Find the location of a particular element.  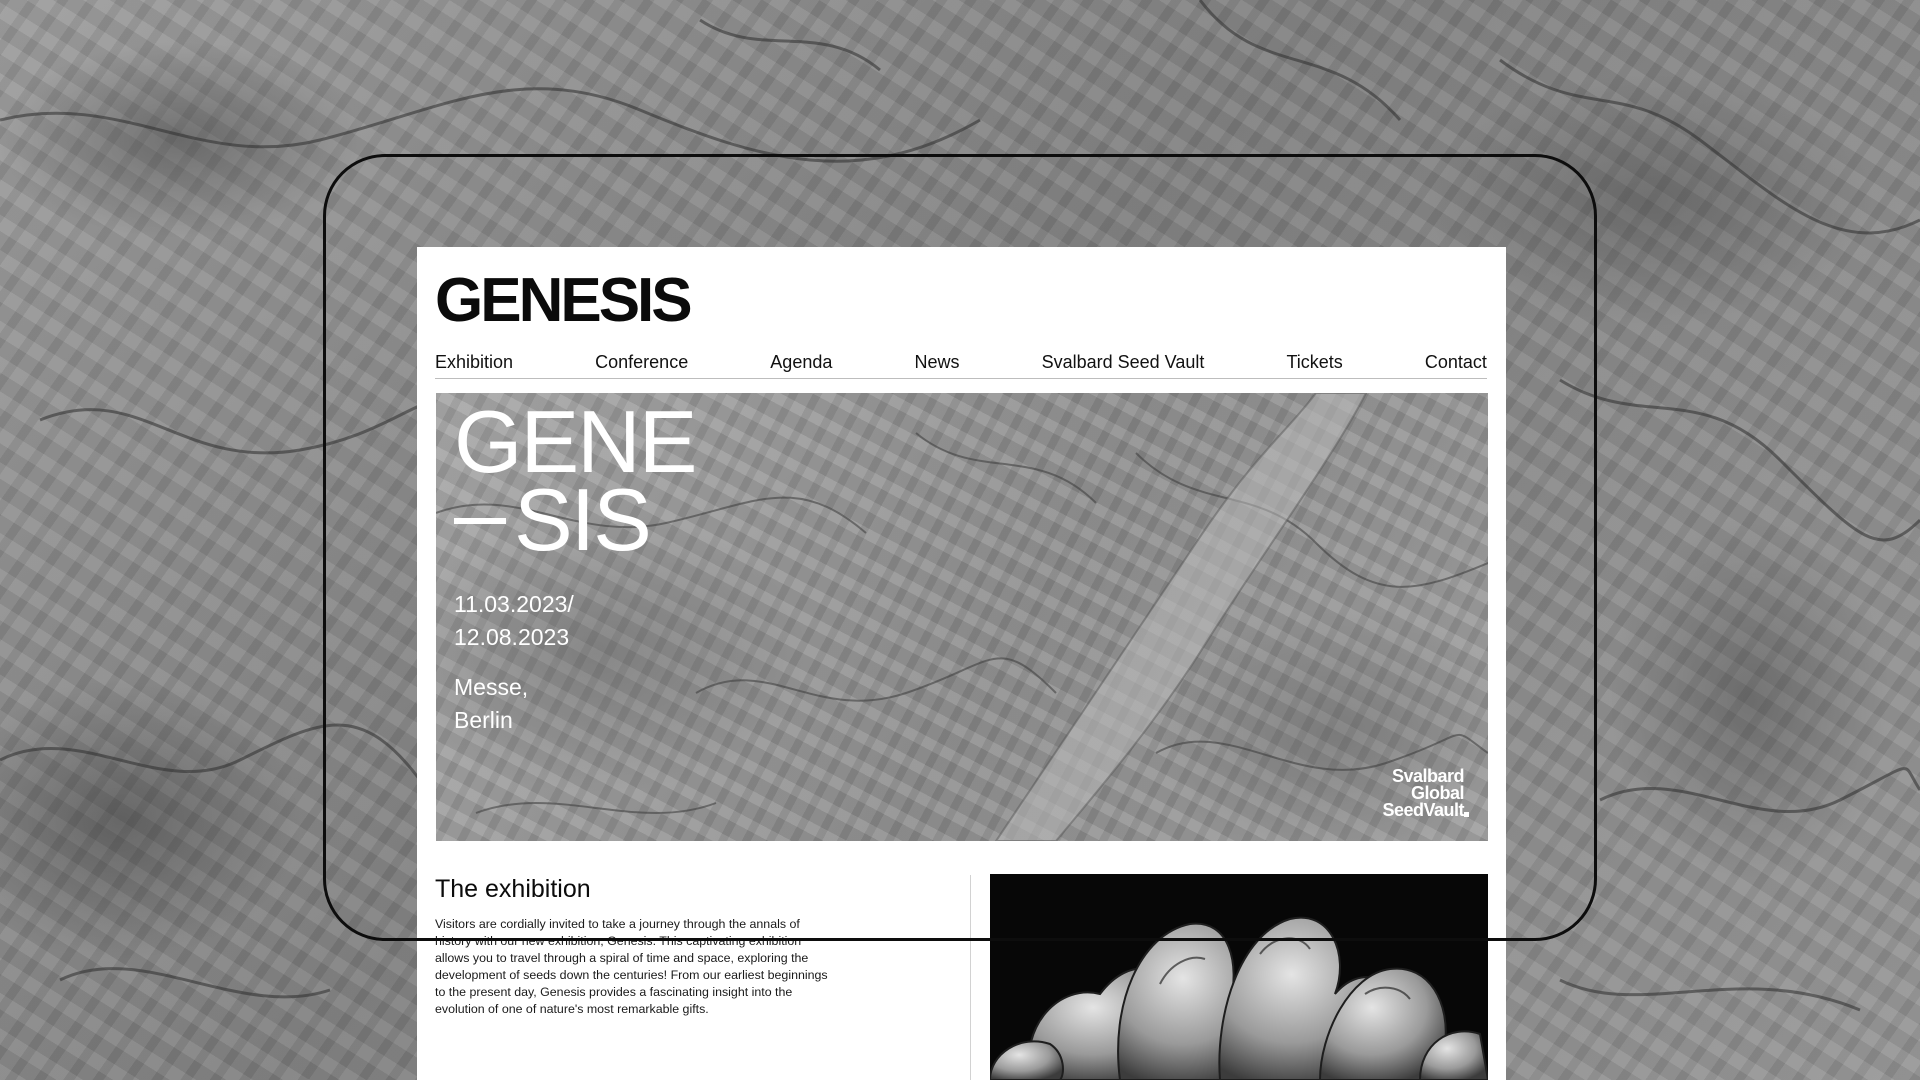

nav-item-agenda: Agenda is located at coordinates (801, 362).